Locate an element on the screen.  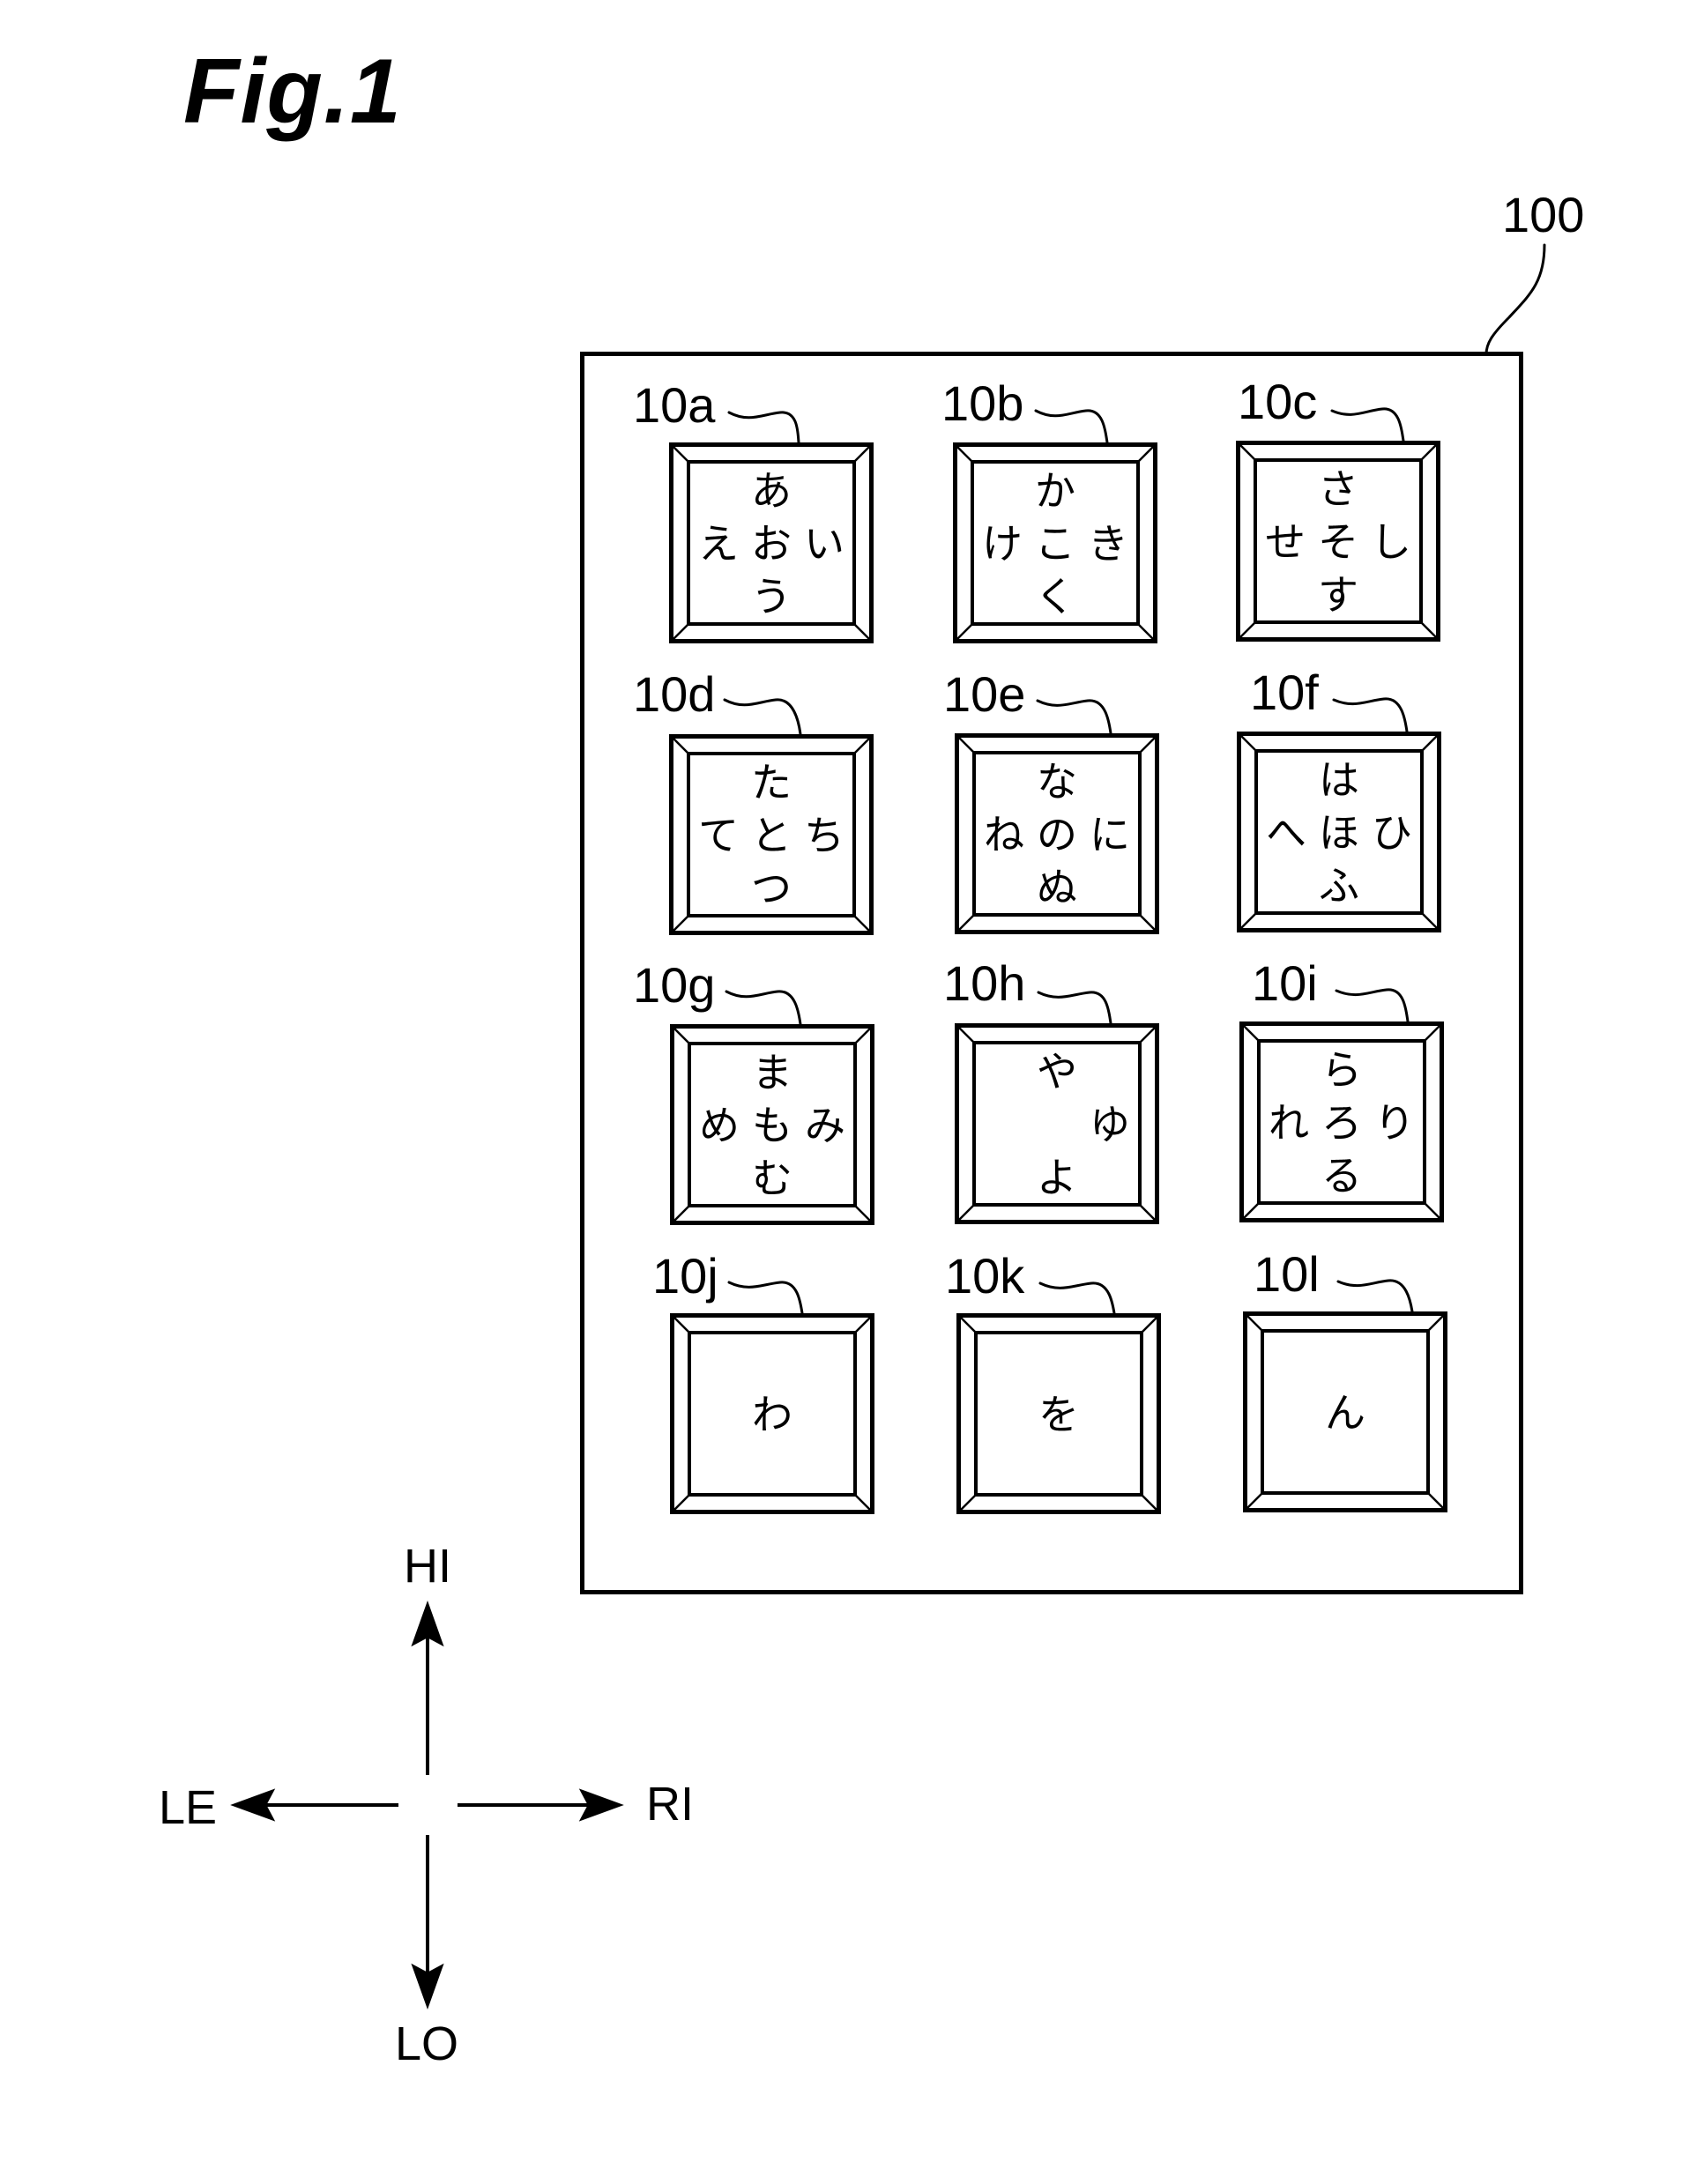
key-ha-row: は へ ほ ひ ふ is located at coordinates (1339, 832).